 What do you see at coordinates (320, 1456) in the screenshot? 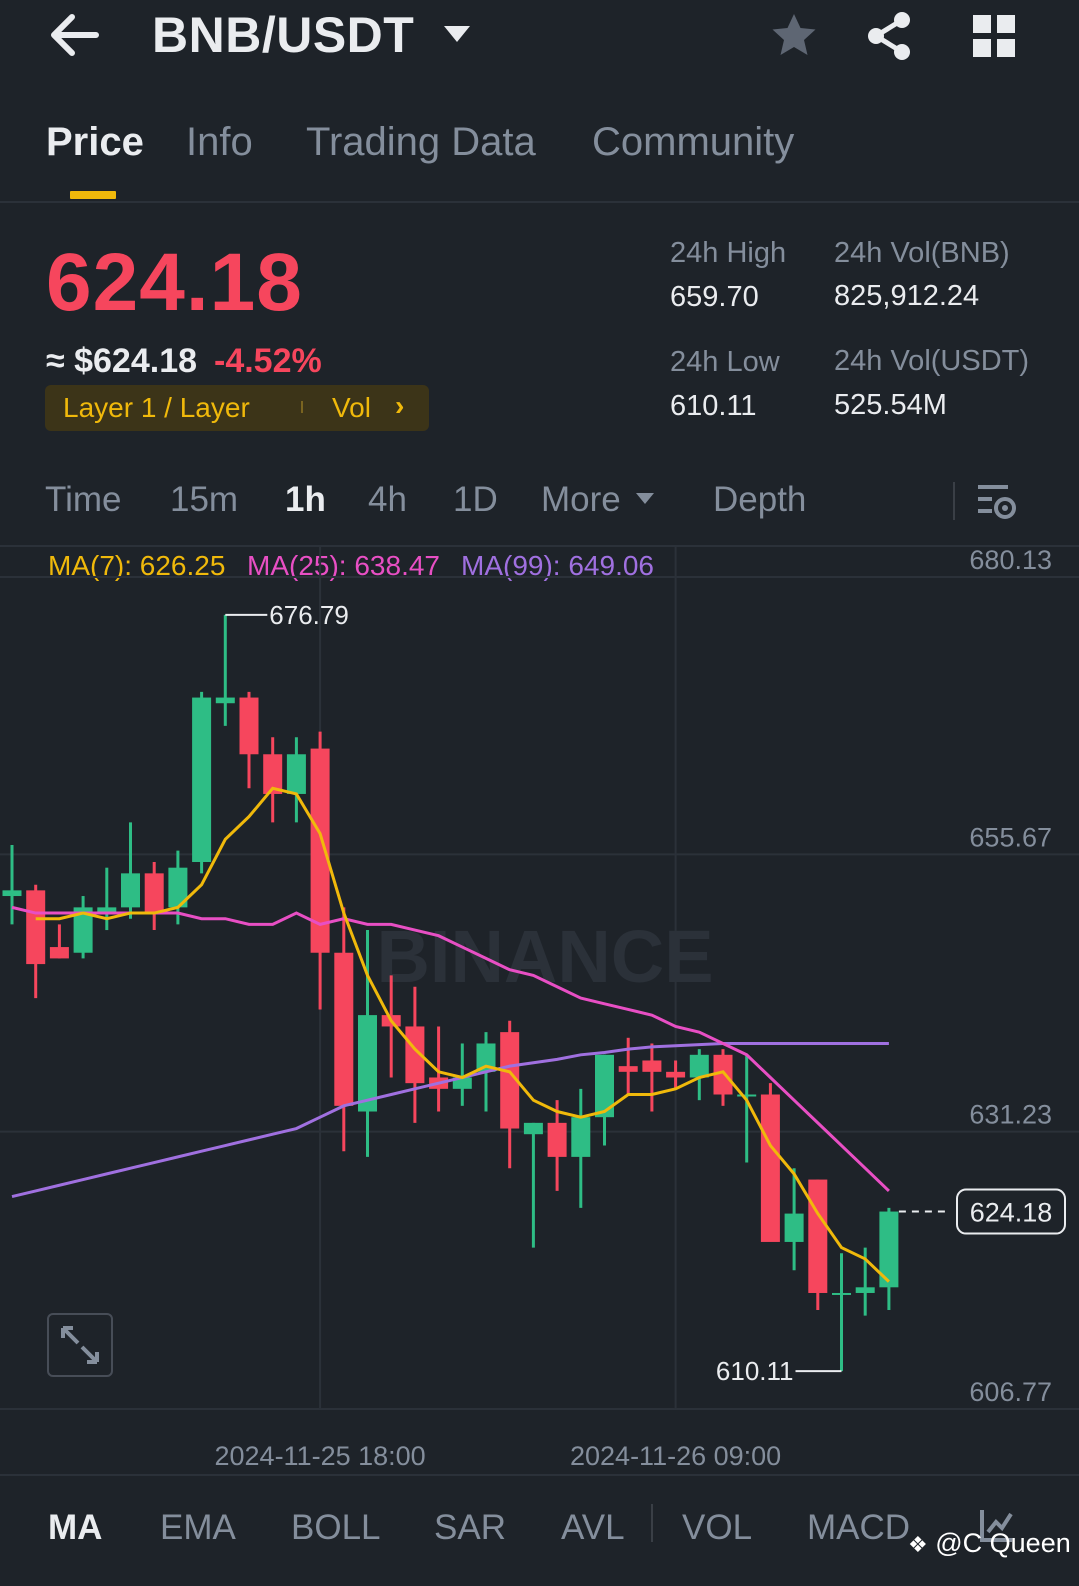
I see `x-tick-label: 2024-11-25 18:00` at bounding box center [320, 1456].